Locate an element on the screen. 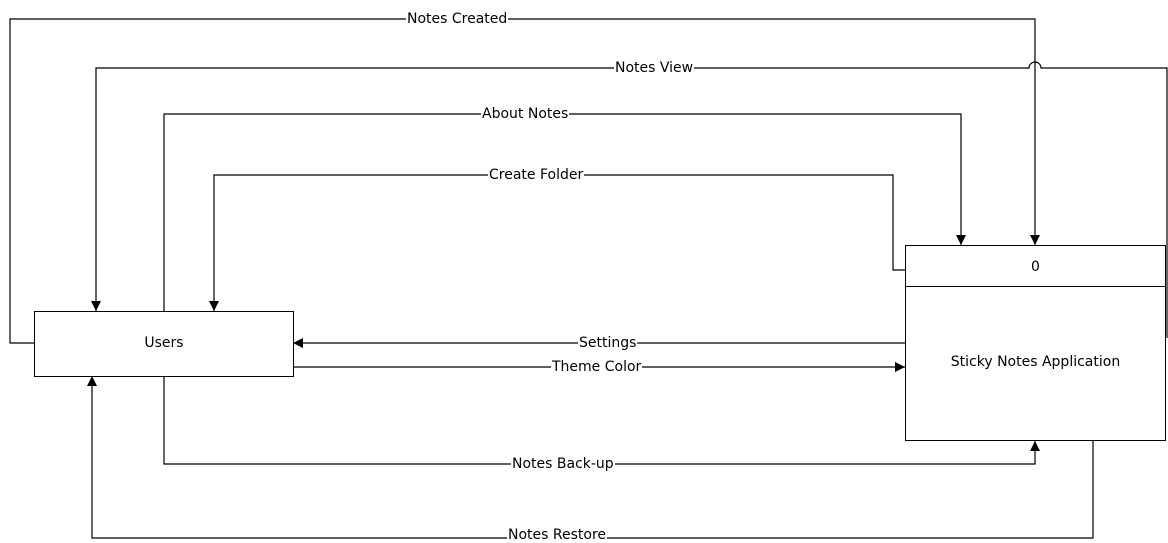  notes-view-label: Notes View is located at coordinates (654, 68).